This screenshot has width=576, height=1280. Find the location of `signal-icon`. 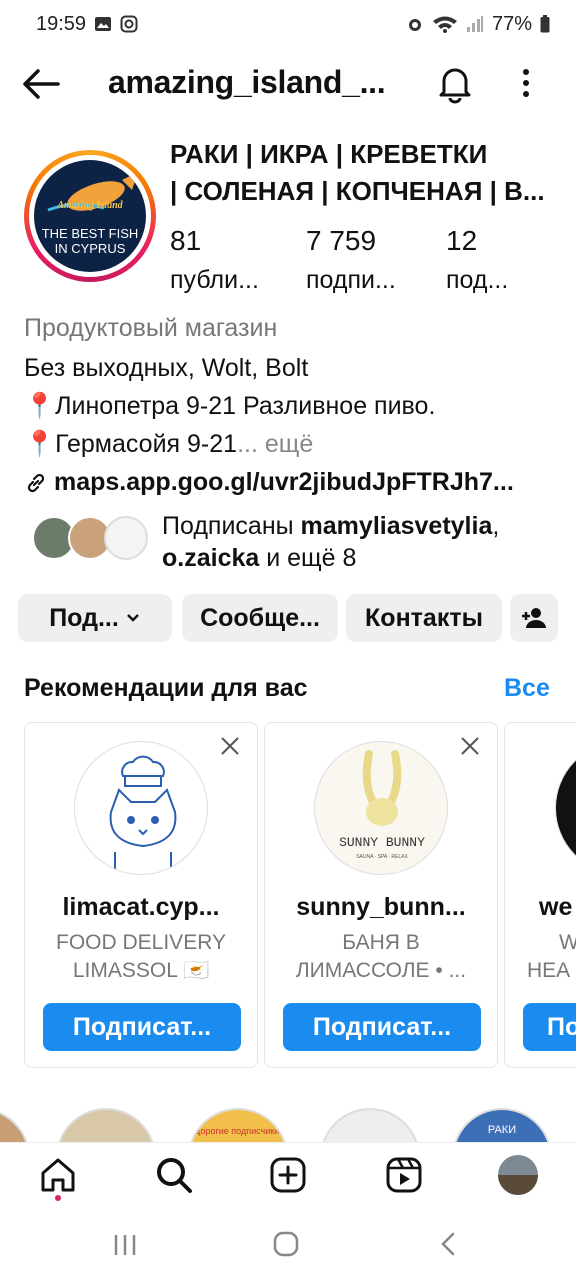

signal-icon is located at coordinates (474, 24).